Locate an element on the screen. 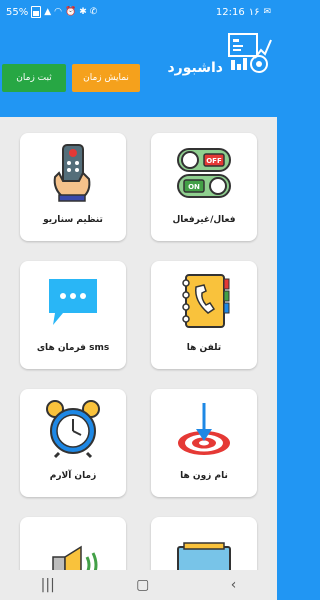  page-title: داشبورد is located at coordinates (195, 68).